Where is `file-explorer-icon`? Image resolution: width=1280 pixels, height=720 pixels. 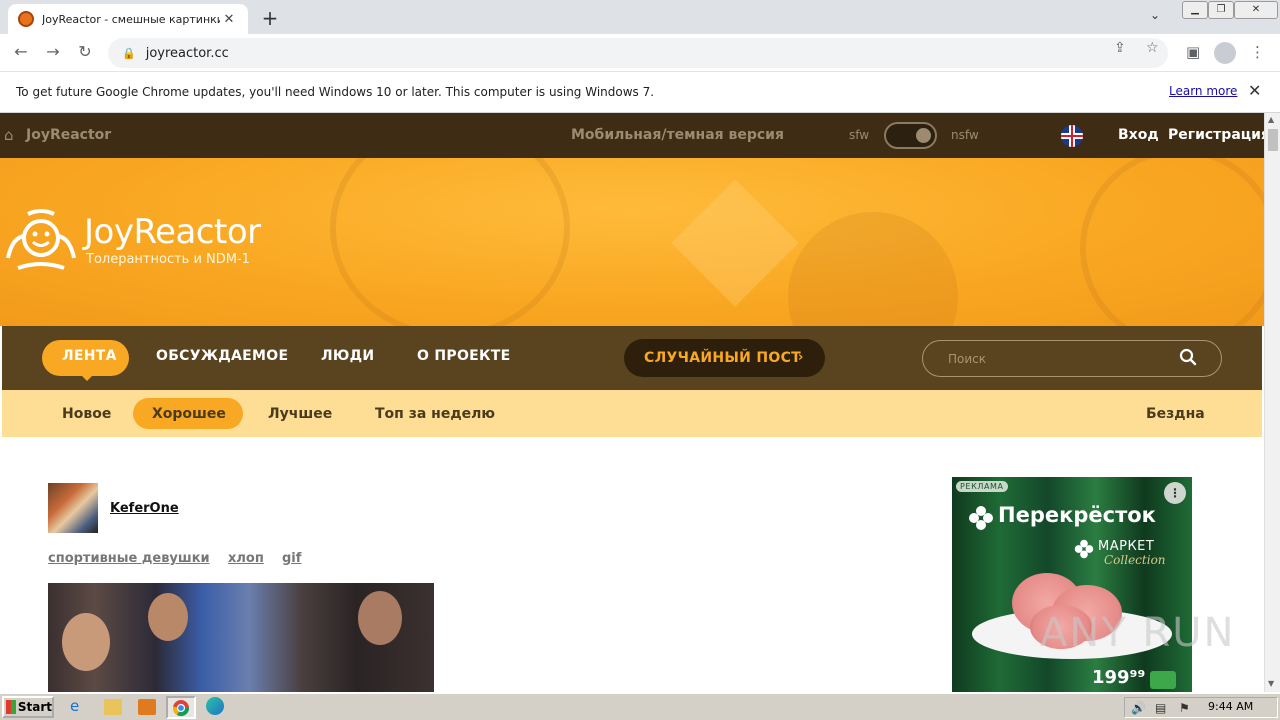 file-explorer-icon is located at coordinates (113, 707).